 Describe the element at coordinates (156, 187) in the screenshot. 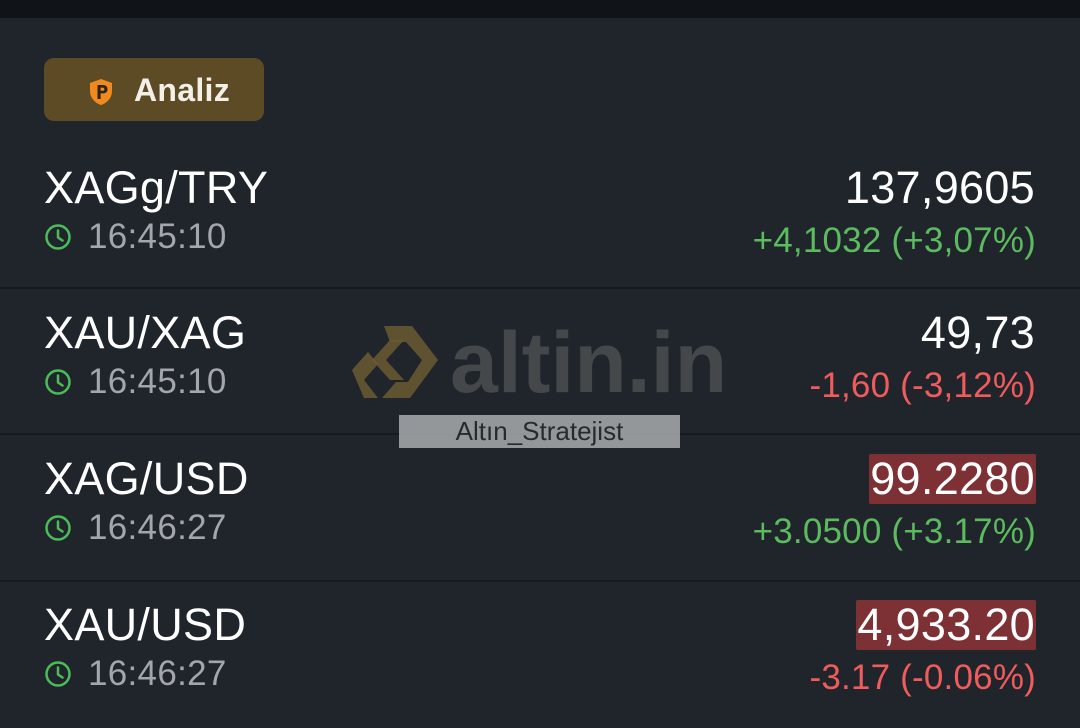

I see `quote-symbol: XAGg/TRY` at that location.